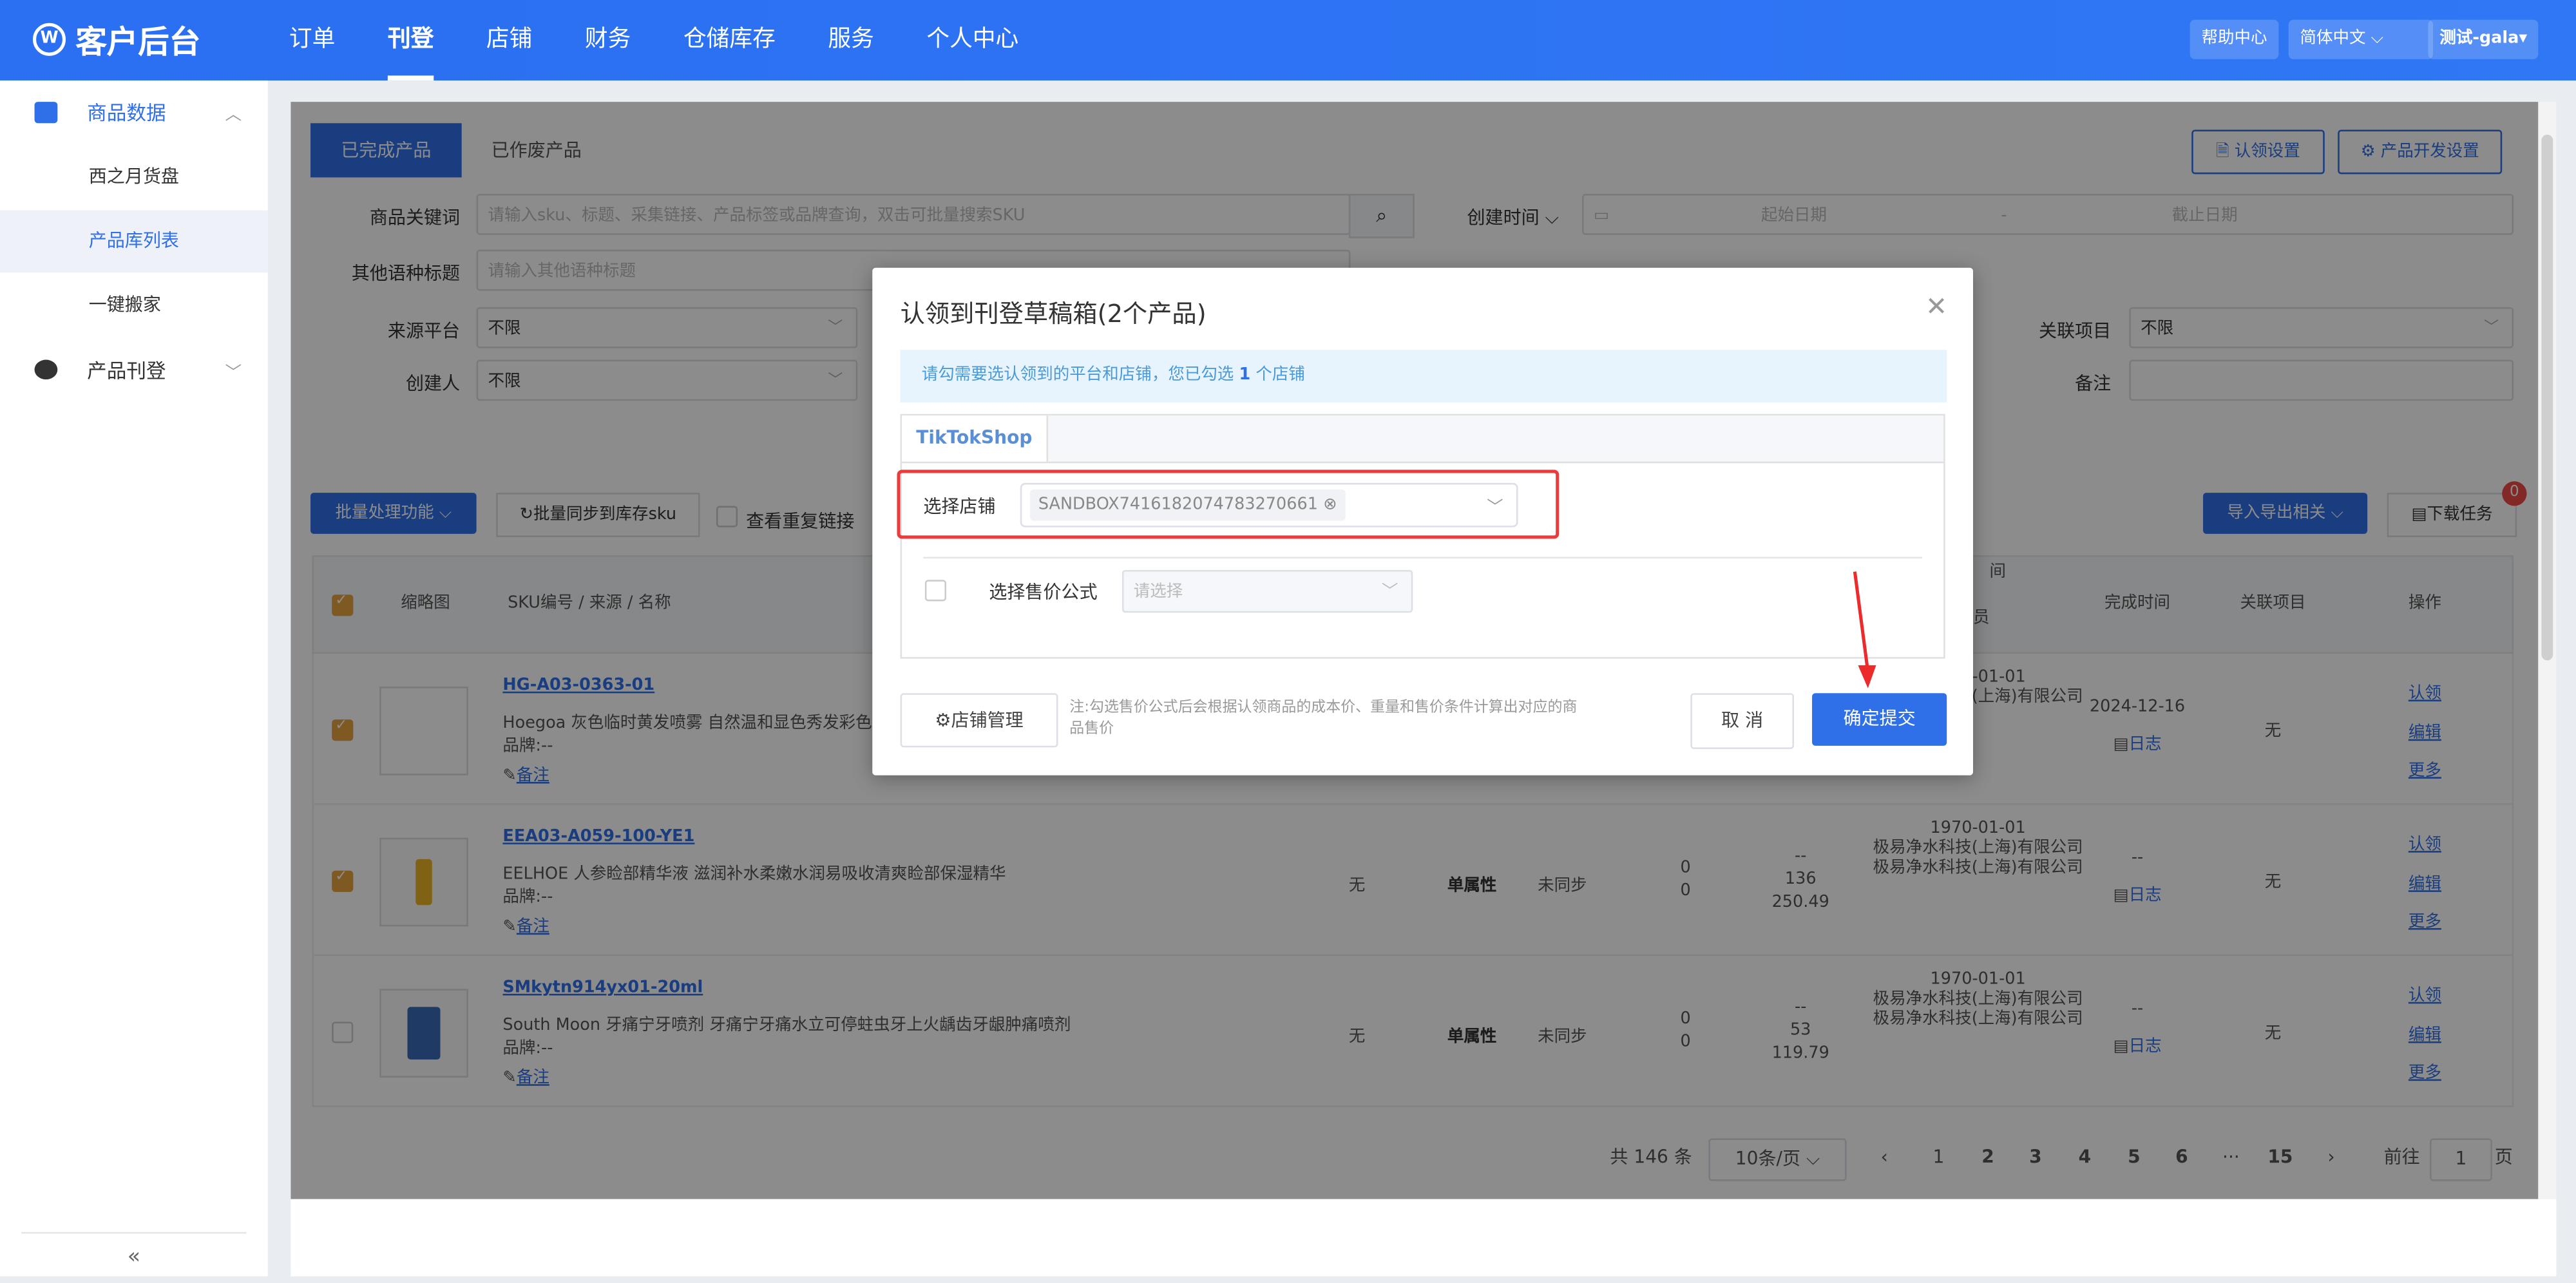 Image resolution: width=2576 pixels, height=1283 pixels. What do you see at coordinates (126, 112) in the screenshot?
I see `sidebar-group-label: 商品数据` at bounding box center [126, 112].